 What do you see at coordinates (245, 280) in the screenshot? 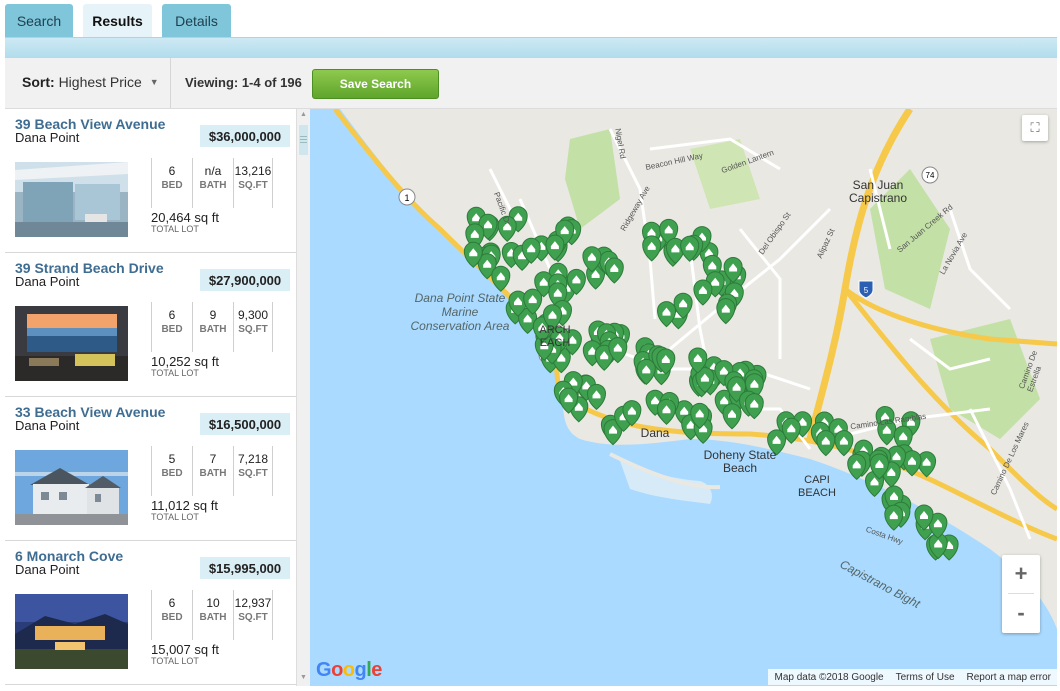
I see `listing-price: $27,900,000` at bounding box center [245, 280].